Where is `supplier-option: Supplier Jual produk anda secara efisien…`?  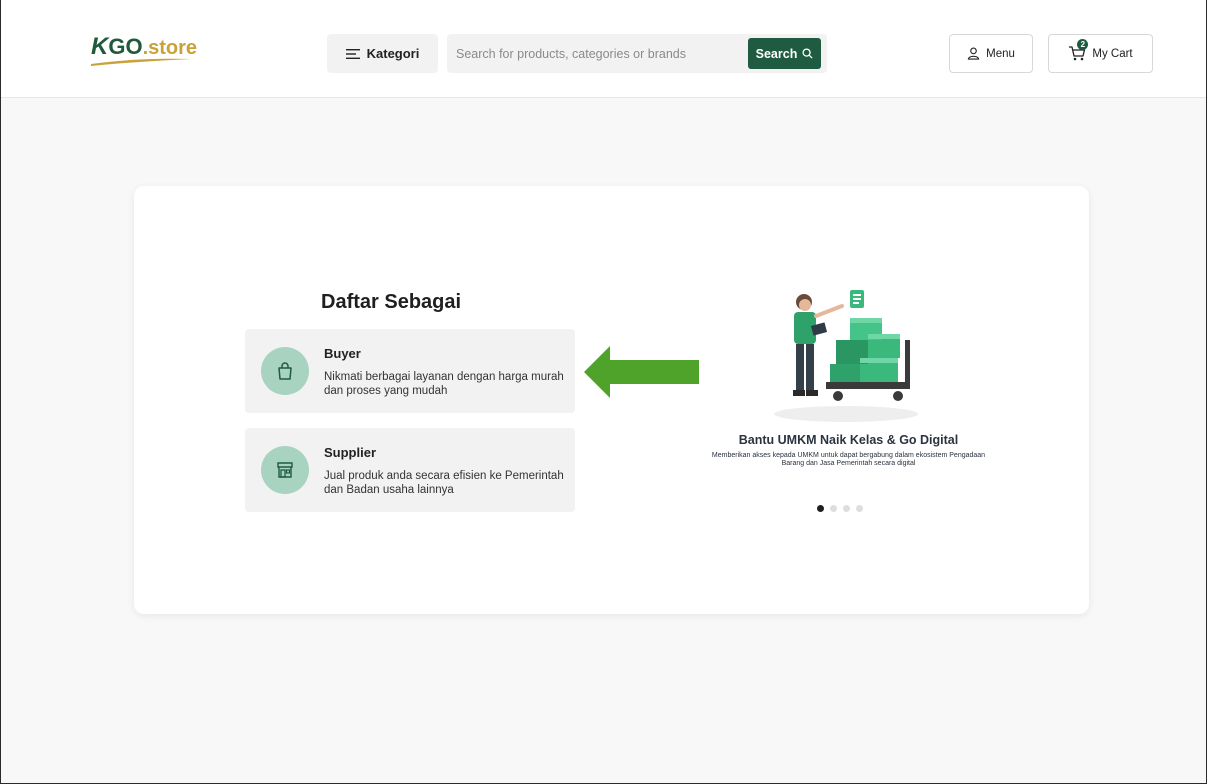
supplier-option: Supplier Jual produk anda secara efisien… is located at coordinates (410, 470).